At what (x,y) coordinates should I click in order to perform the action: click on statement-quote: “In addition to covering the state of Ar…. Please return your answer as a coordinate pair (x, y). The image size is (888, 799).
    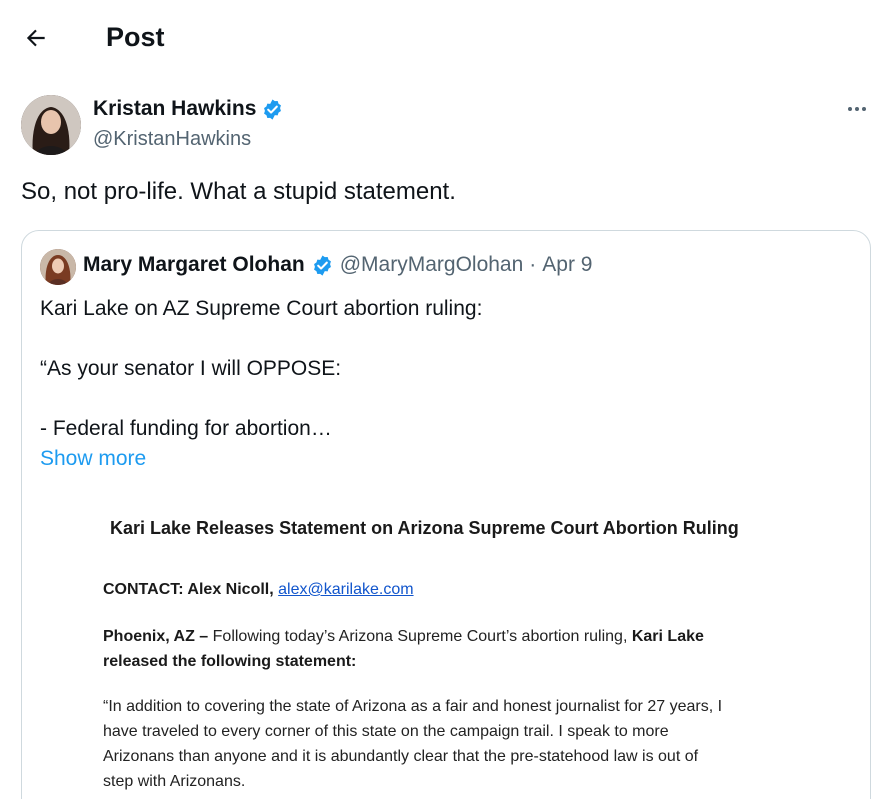
    Looking at the image, I should click on (453, 744).